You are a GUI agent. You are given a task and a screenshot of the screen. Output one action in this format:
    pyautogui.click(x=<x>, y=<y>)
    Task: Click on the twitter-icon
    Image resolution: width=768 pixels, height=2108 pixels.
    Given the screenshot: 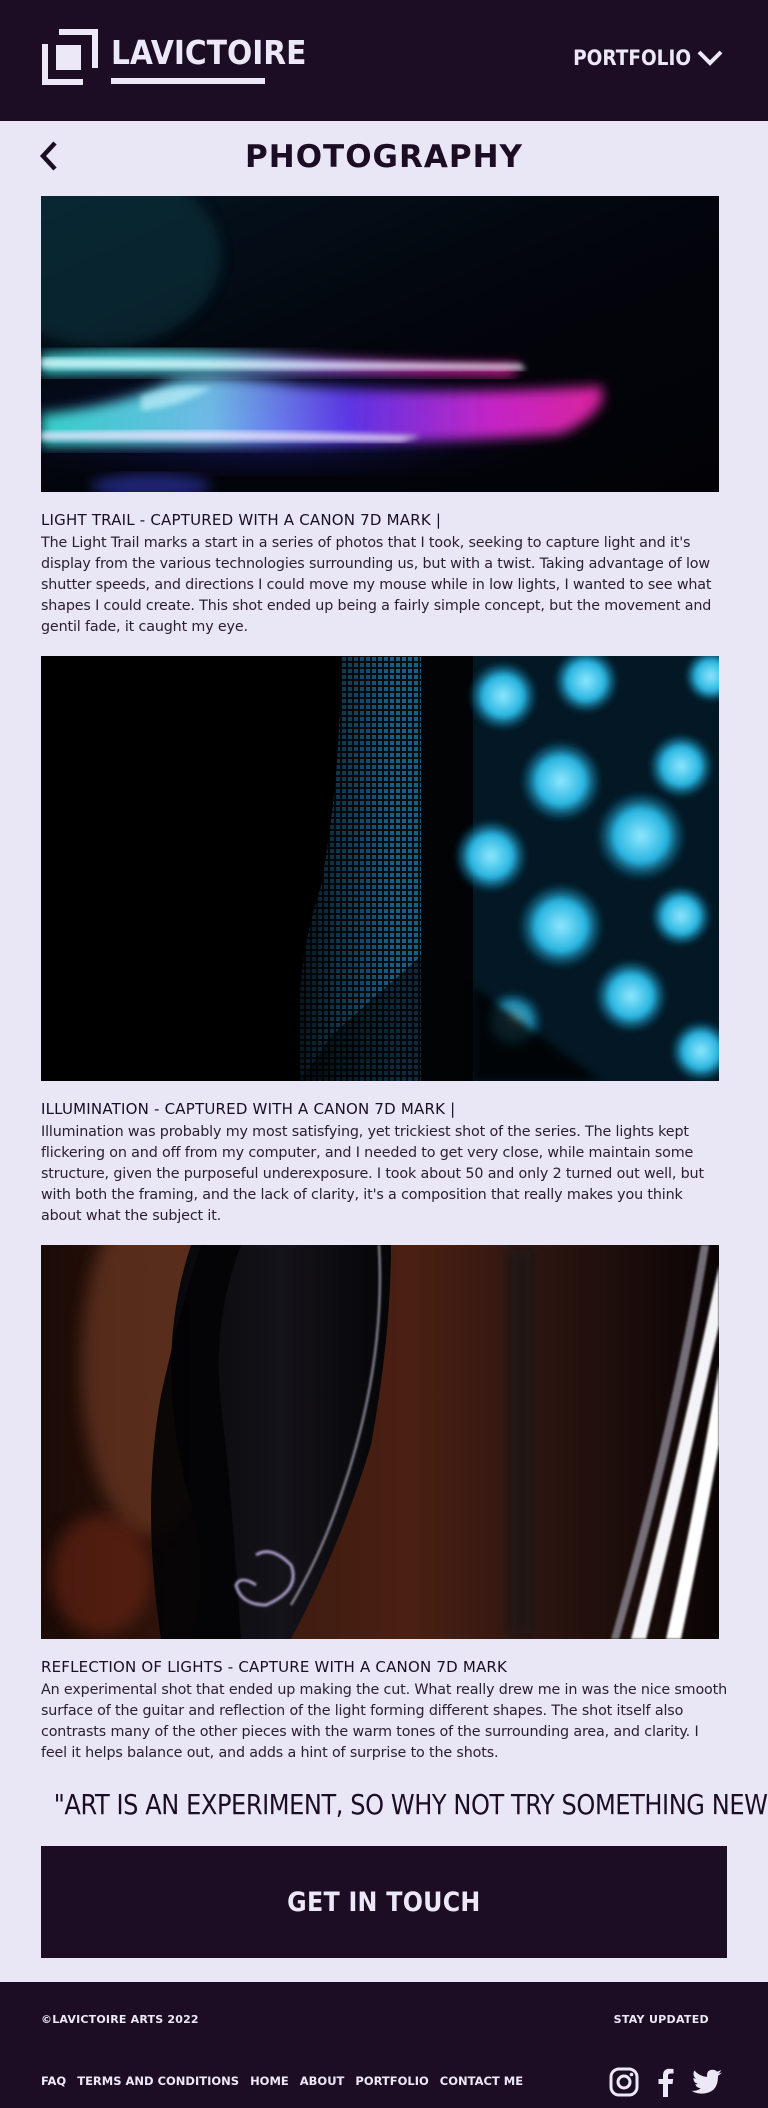 What is the action you would take?
    pyautogui.click(x=707, y=2082)
    